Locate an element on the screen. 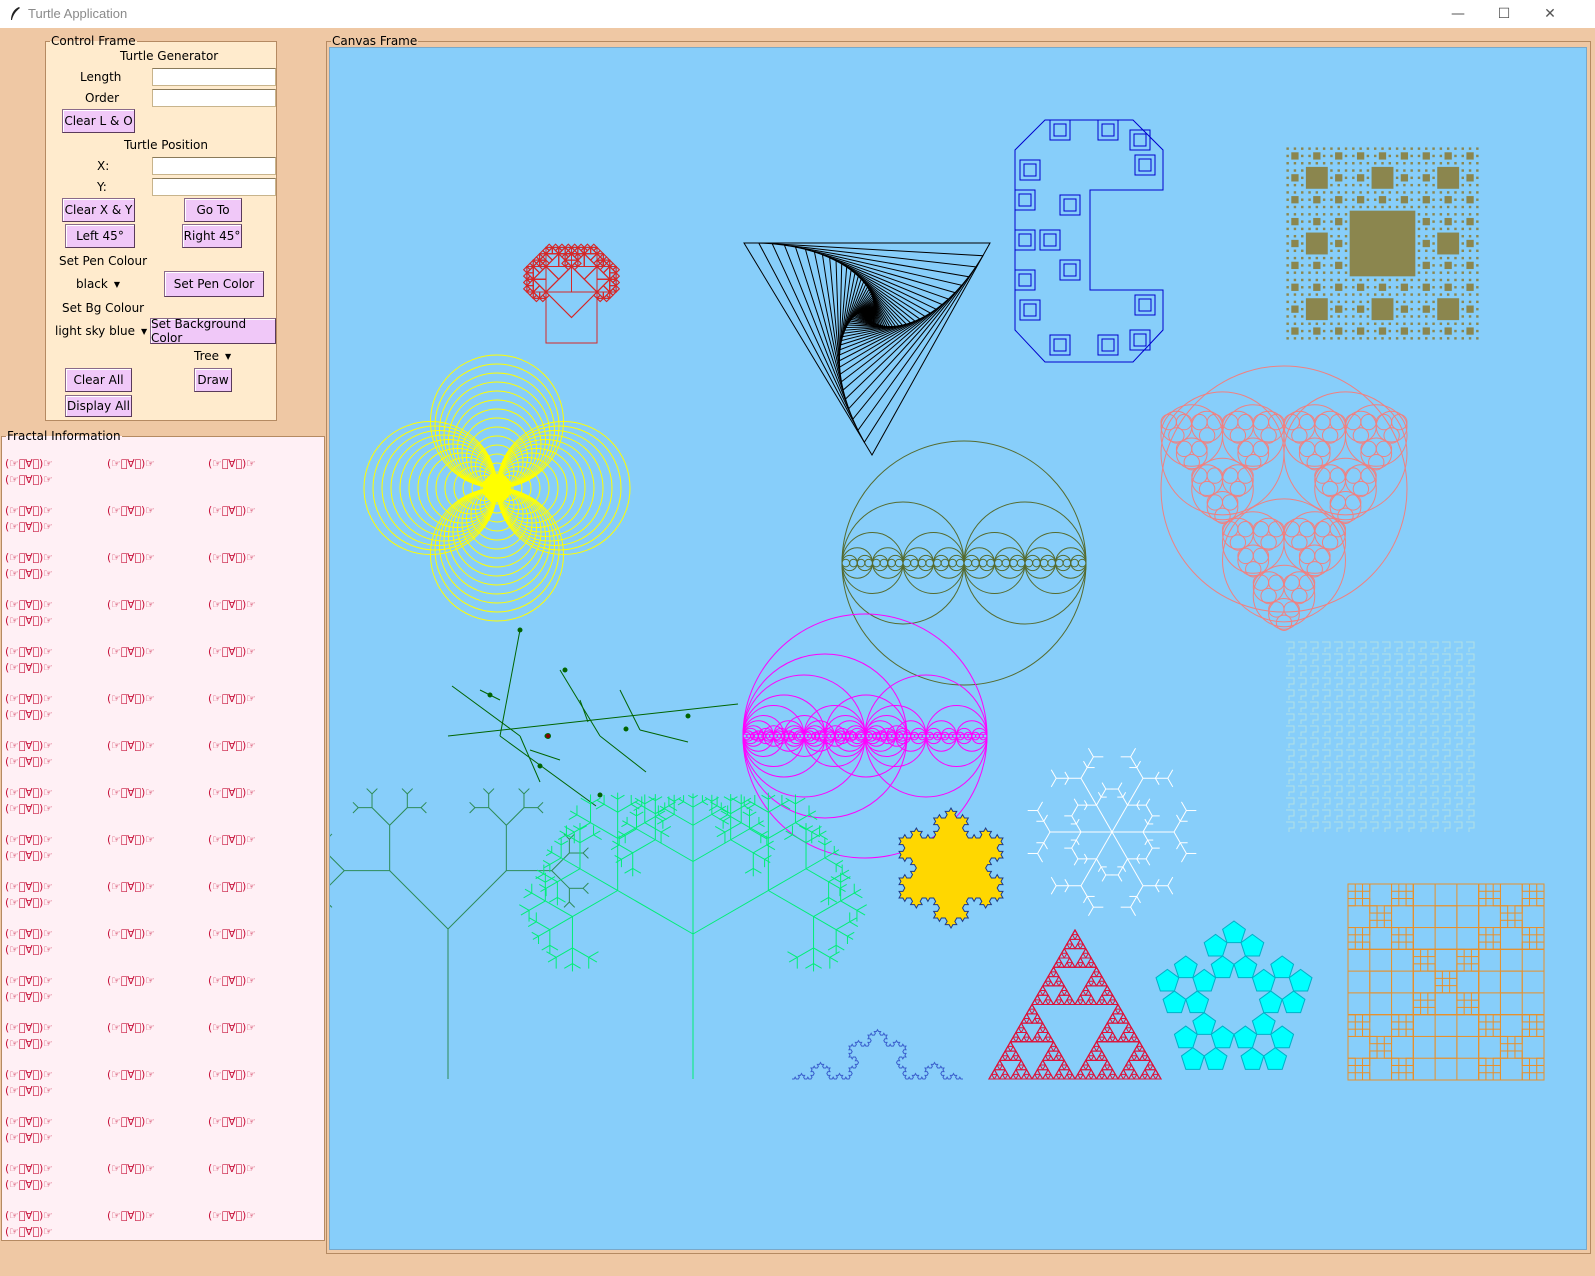 The width and height of the screenshot is (1595, 1276). length-label: Length is located at coordinates (101, 77).